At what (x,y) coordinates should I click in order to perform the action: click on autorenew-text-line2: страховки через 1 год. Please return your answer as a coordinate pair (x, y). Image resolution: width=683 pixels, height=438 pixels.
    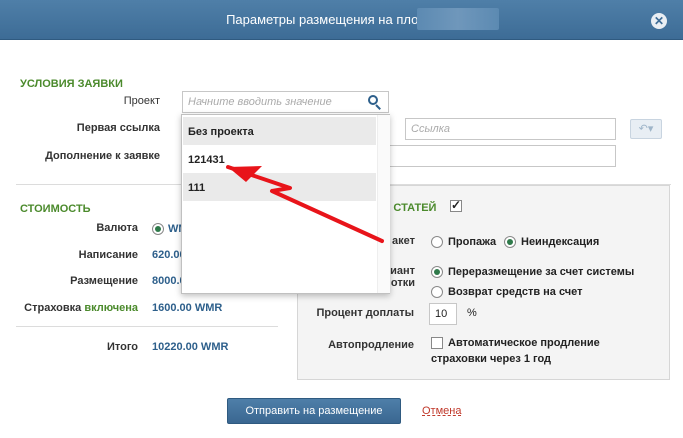
    Looking at the image, I should click on (491, 359).